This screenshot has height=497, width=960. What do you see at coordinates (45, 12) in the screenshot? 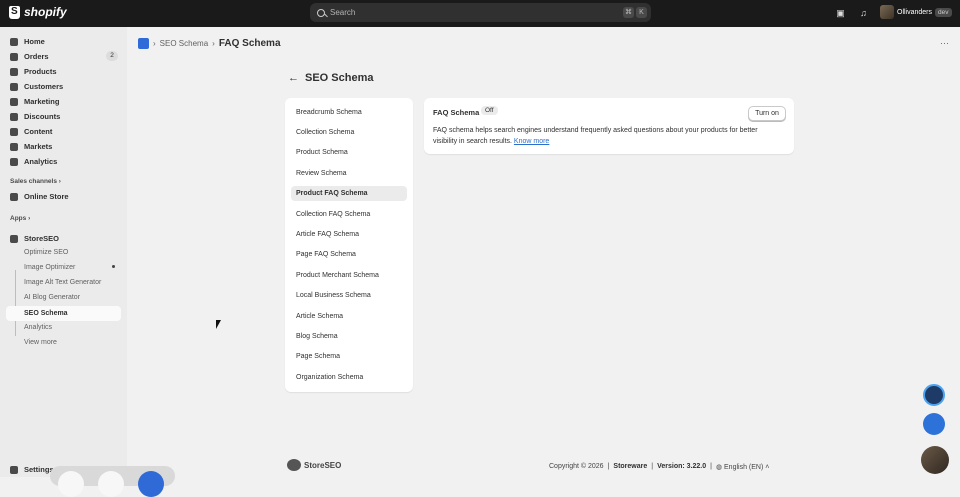
I see `brand-name: shopify` at bounding box center [45, 12].